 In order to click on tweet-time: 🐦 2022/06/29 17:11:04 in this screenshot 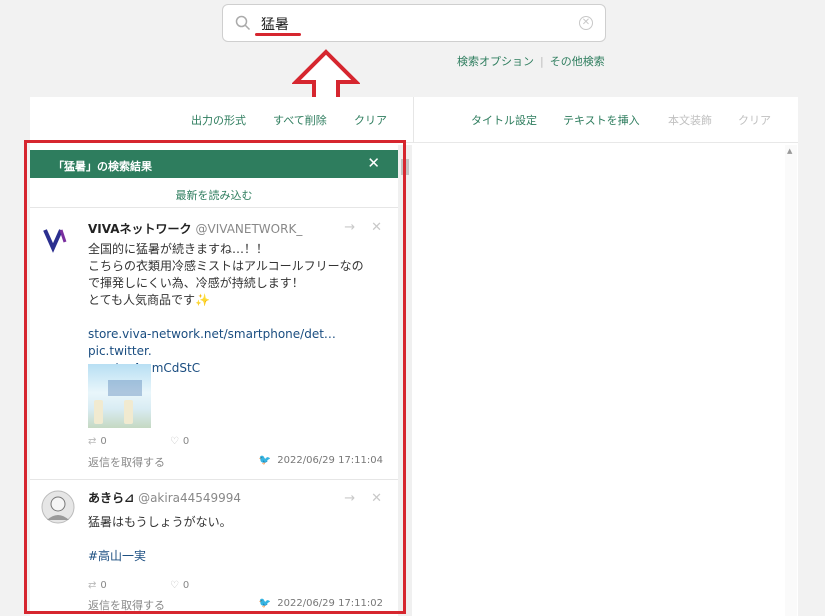, I will do `click(321, 460)`.